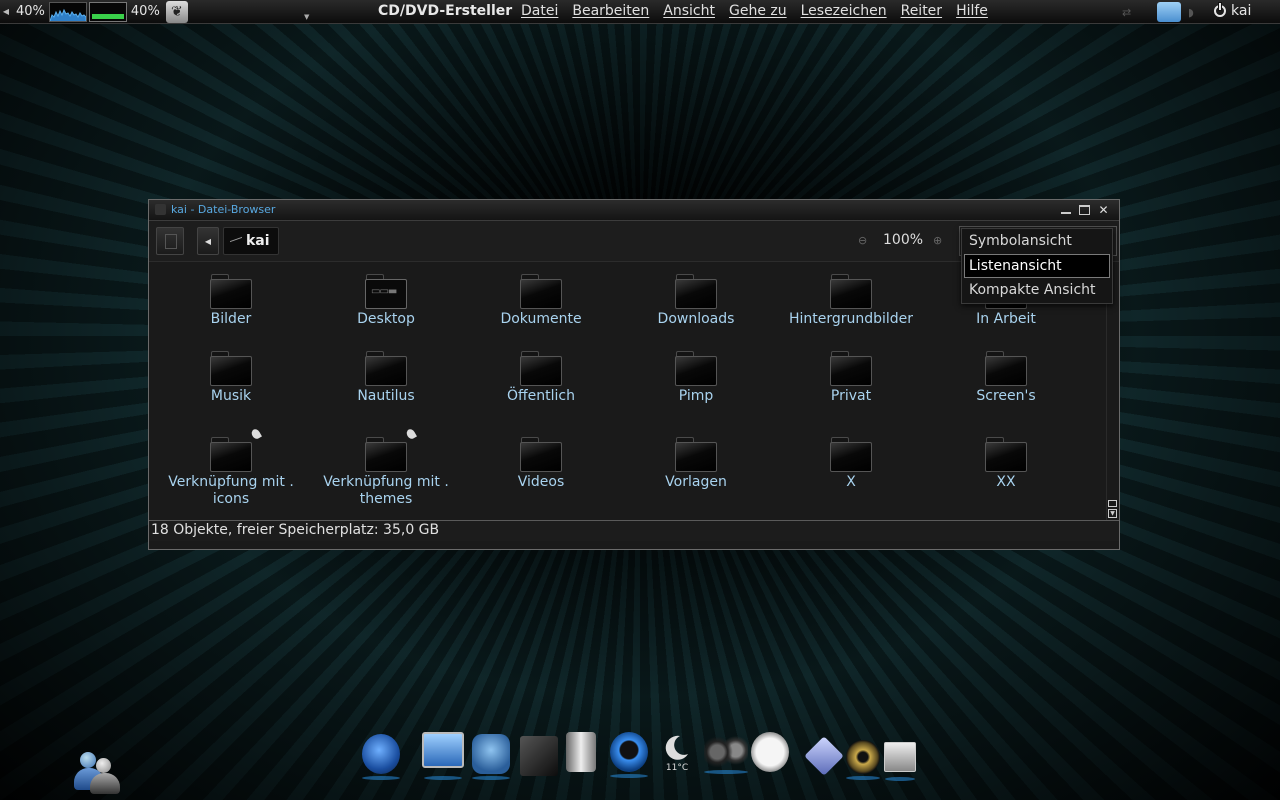 This screenshot has width=1280, height=800. I want to click on folder-item: Vorlagen, so click(696, 459).